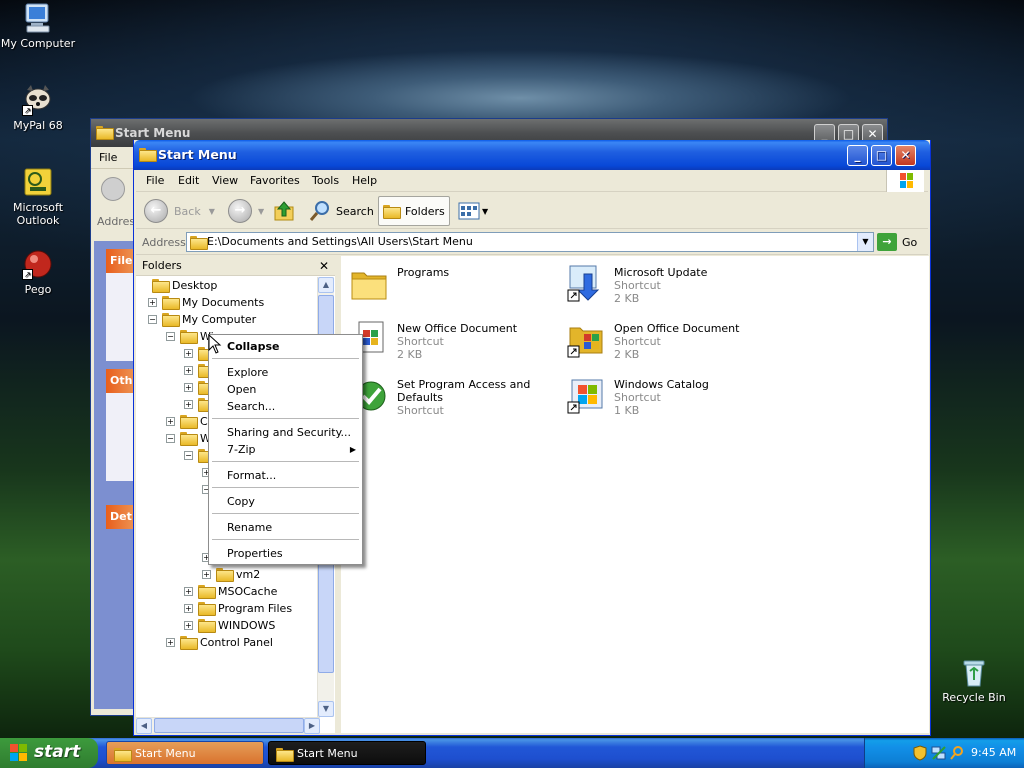  I want to click on scroll-left-button: ◀, so click(144, 726).